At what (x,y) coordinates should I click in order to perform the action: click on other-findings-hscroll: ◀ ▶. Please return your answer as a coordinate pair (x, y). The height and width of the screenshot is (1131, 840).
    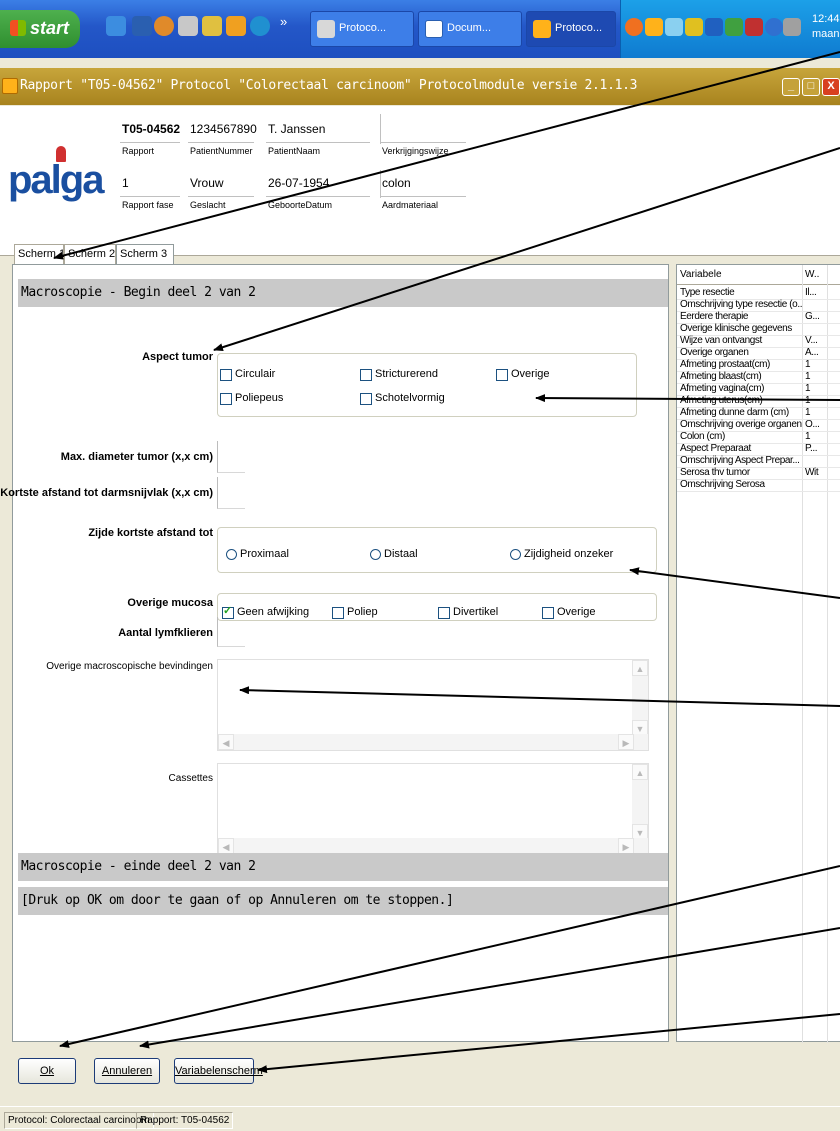
    Looking at the image, I should click on (433, 742).